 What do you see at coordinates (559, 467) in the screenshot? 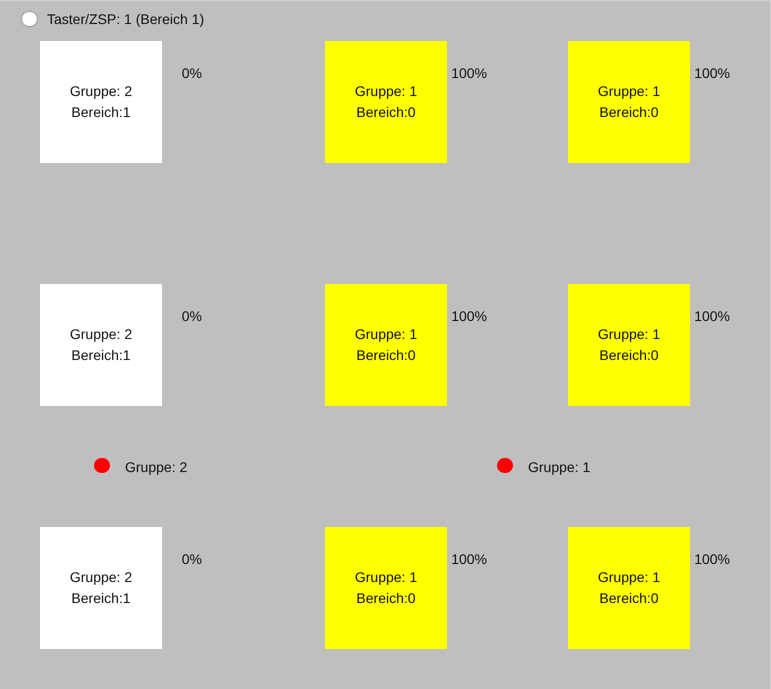
I see `group-legend-label: Gruppe: 1` at bounding box center [559, 467].